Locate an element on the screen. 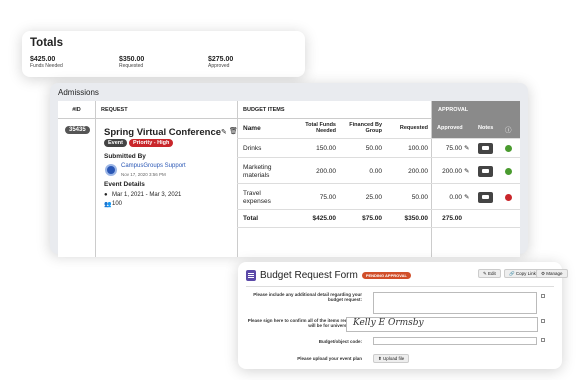  form-divider is located at coordinates (400, 286).